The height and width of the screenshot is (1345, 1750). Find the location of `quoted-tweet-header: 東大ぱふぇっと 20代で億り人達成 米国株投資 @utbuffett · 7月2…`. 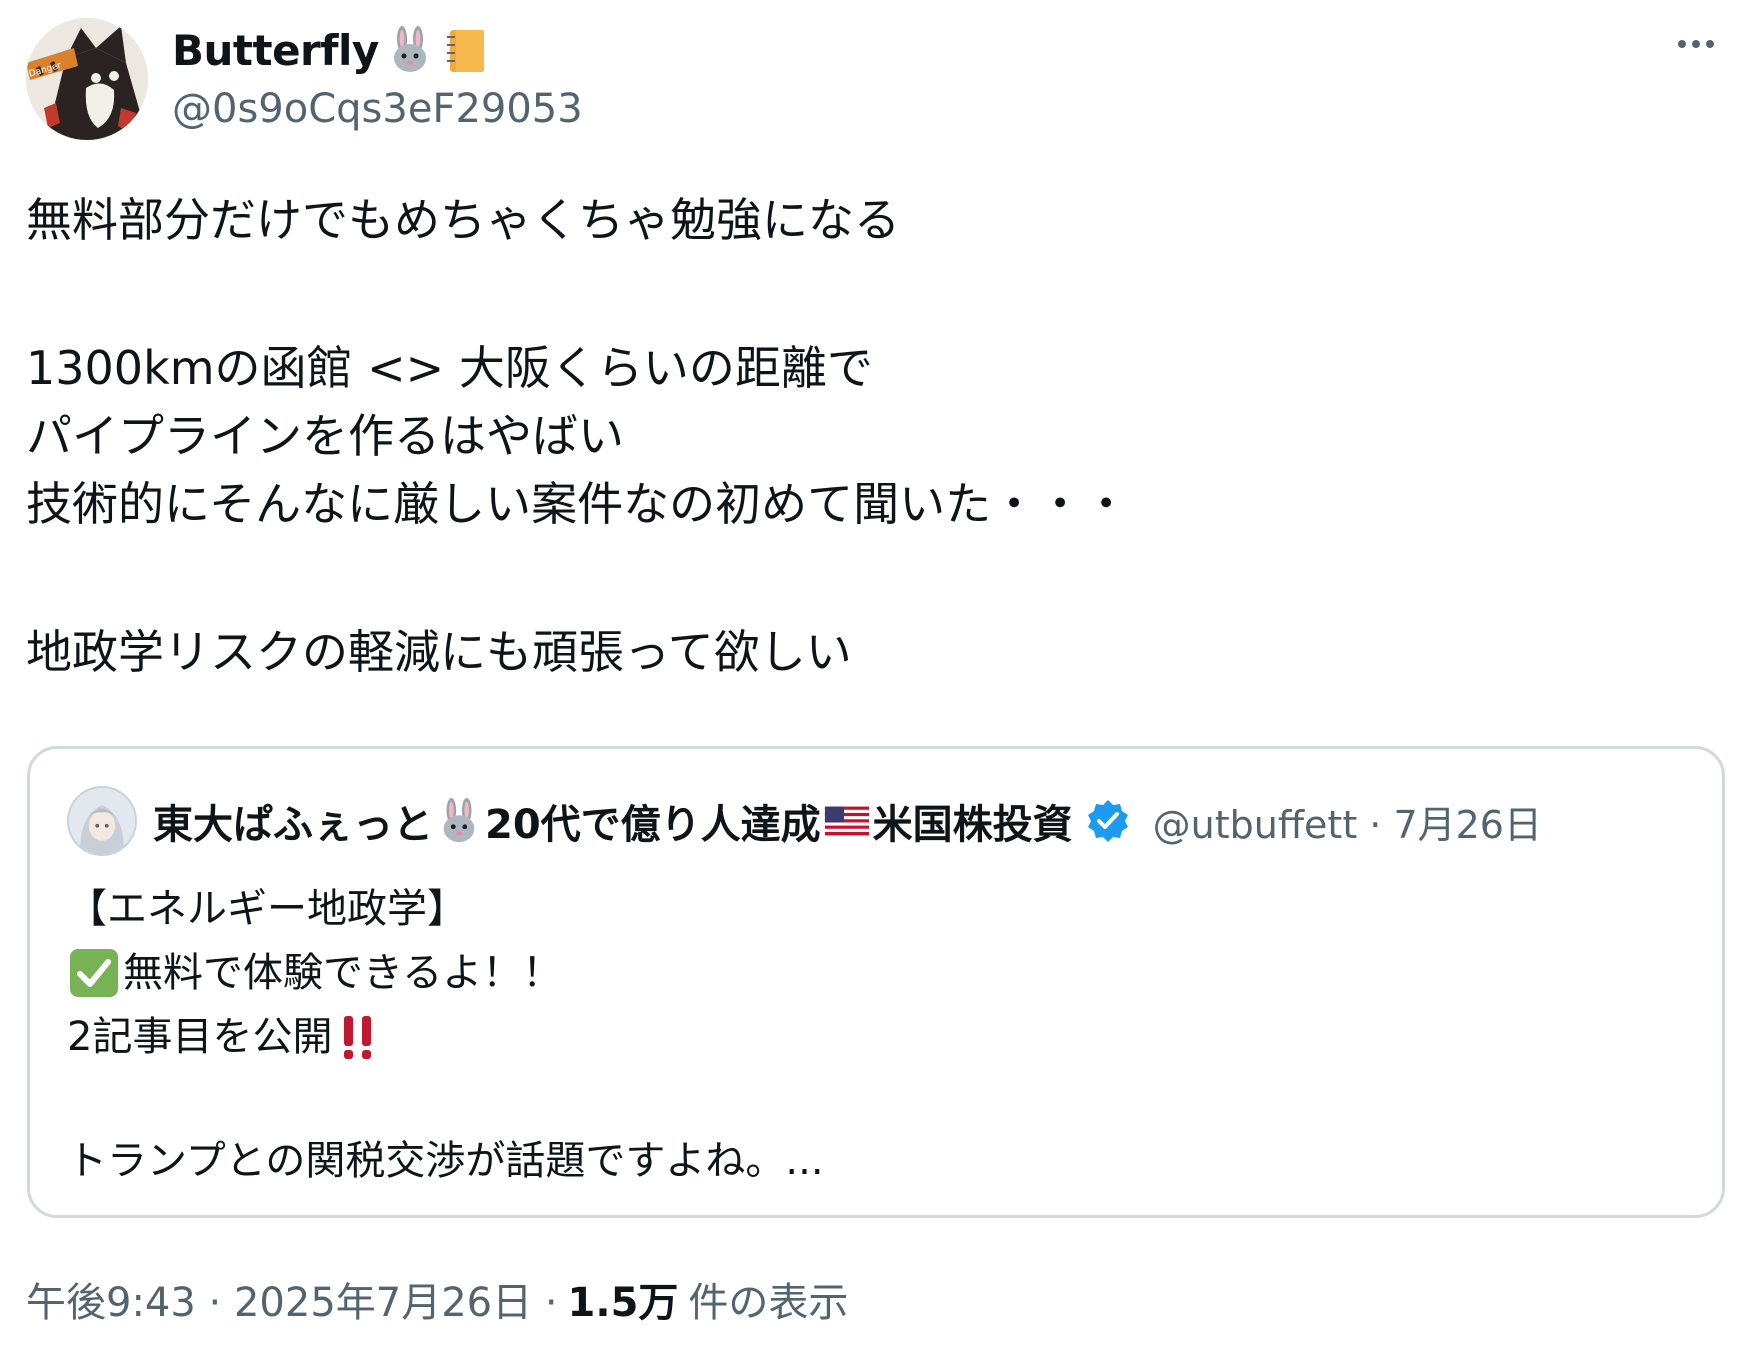

quoted-tweet-header: 東大ぱふぇっと 20代で億り人達成 米国株投資 @utbuffett · 7月2… is located at coordinates (804, 821).